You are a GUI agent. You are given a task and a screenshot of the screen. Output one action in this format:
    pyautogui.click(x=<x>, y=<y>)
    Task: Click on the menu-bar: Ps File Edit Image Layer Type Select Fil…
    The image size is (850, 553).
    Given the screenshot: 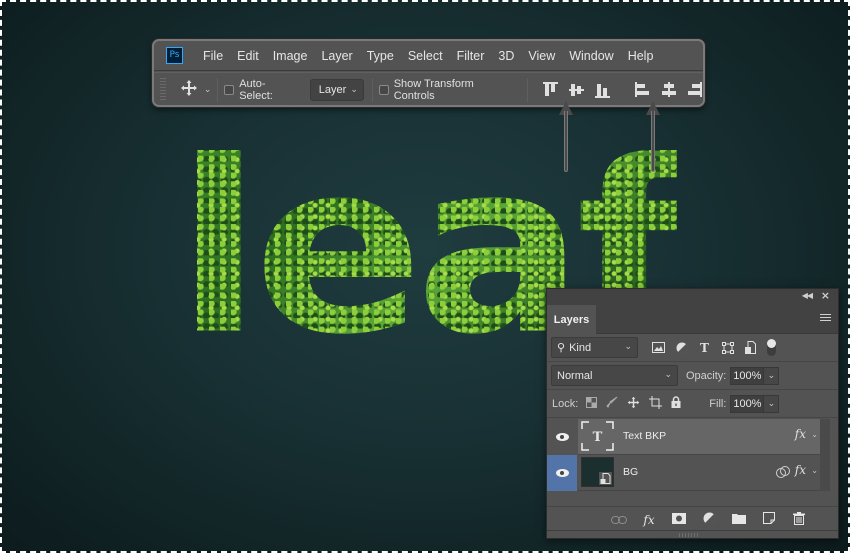 What is the action you would take?
    pyautogui.click(x=428, y=56)
    